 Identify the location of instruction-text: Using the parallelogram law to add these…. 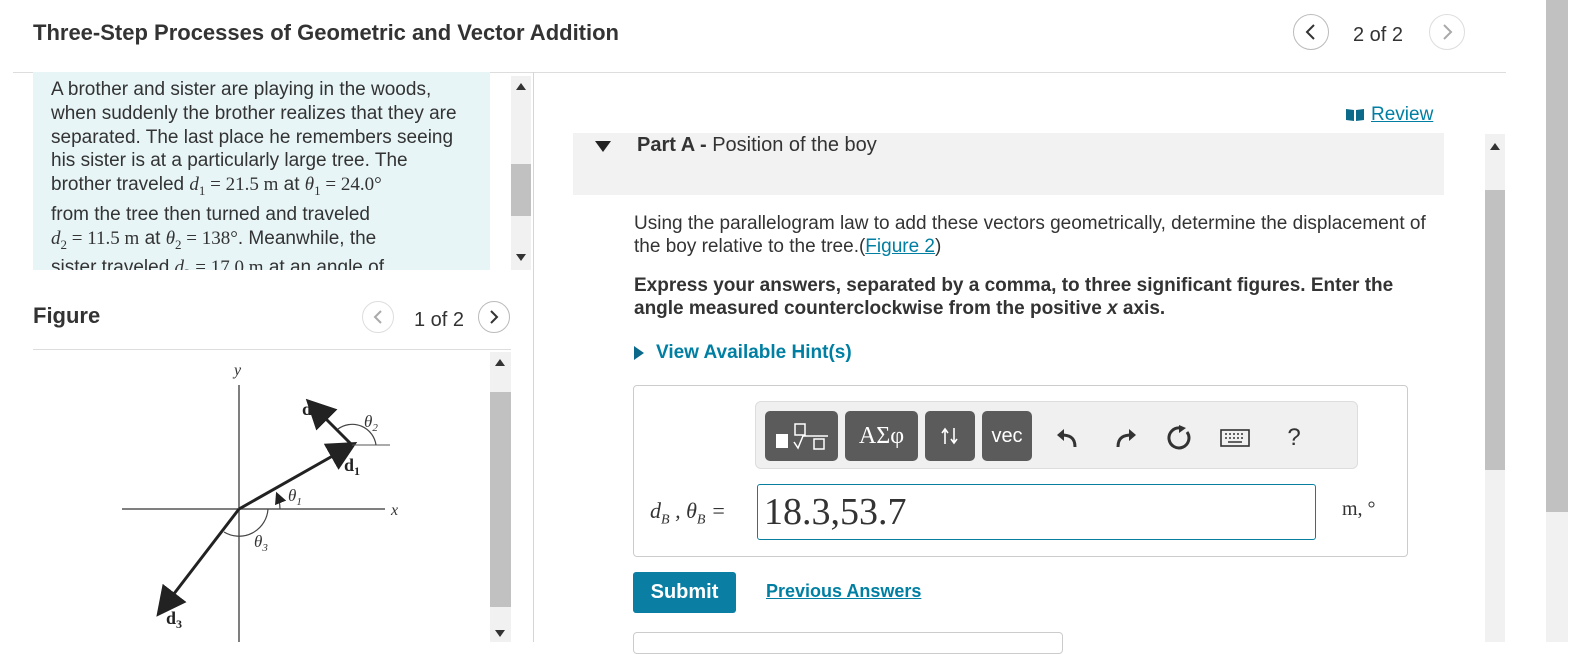
(1030, 235).